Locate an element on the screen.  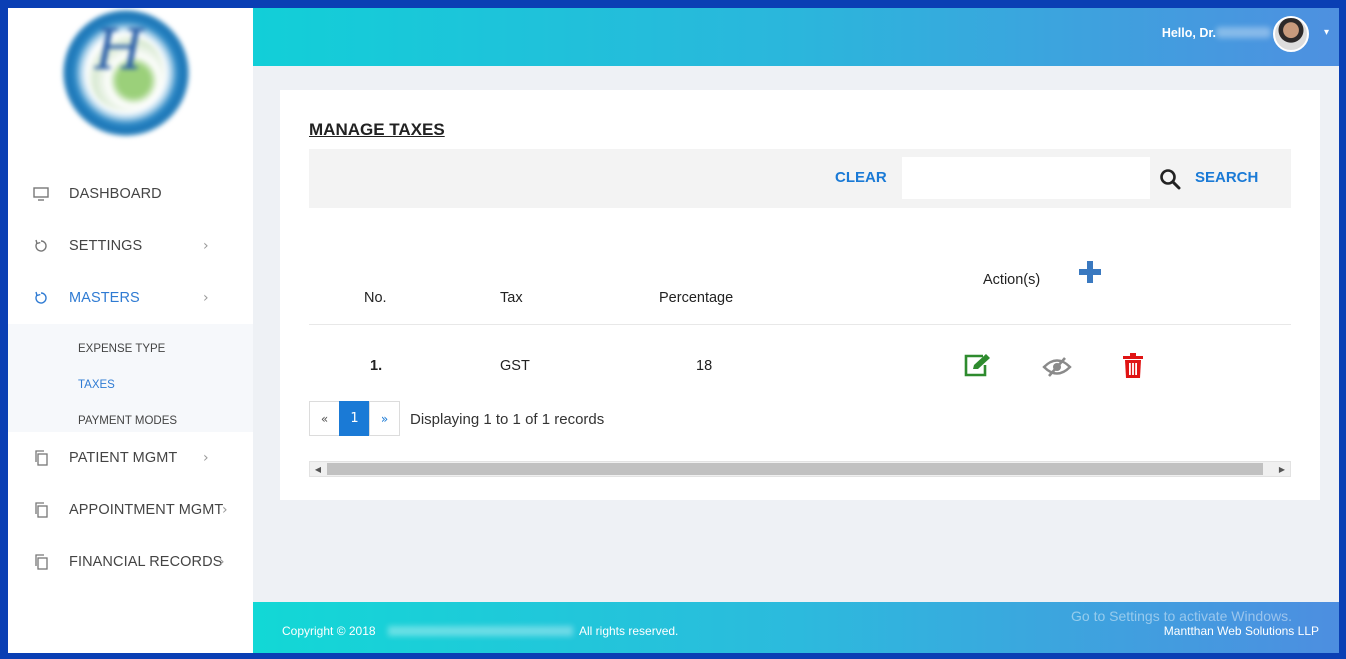
edit-icon is located at coordinates (978, 365).